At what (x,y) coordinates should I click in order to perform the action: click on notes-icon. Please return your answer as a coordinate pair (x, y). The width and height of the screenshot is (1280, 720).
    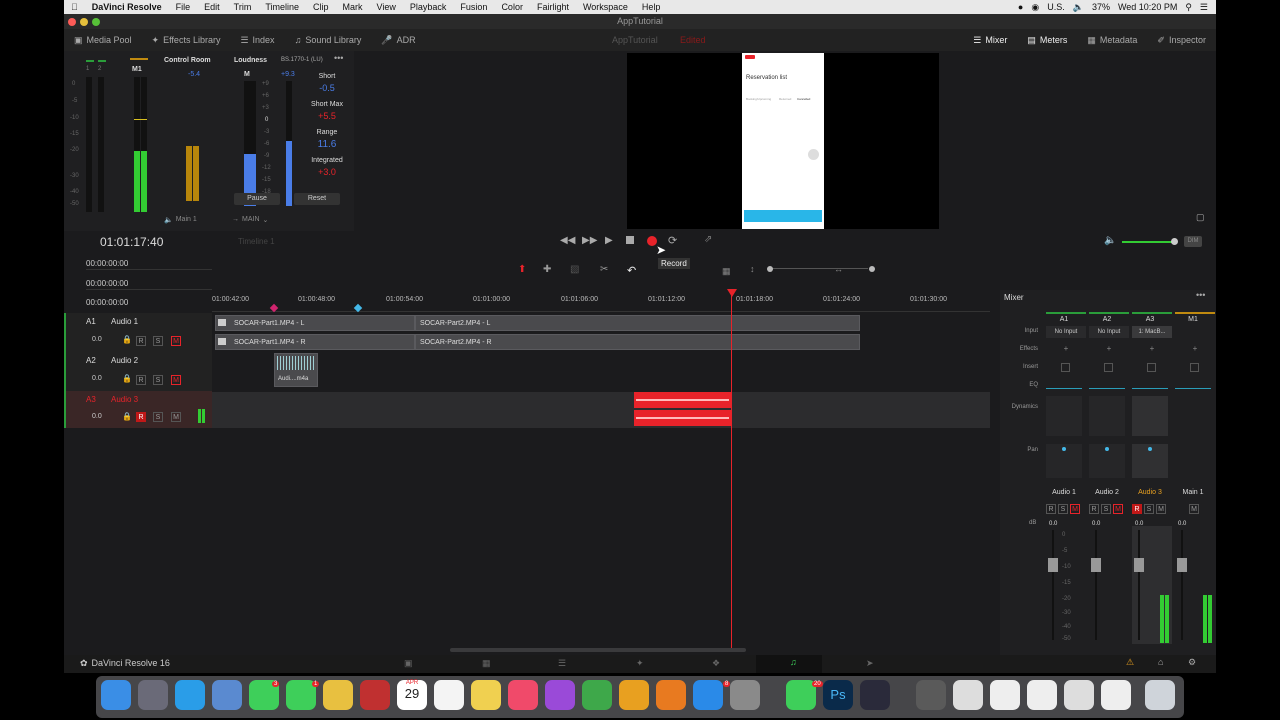
    Looking at the image, I should click on (486, 695).